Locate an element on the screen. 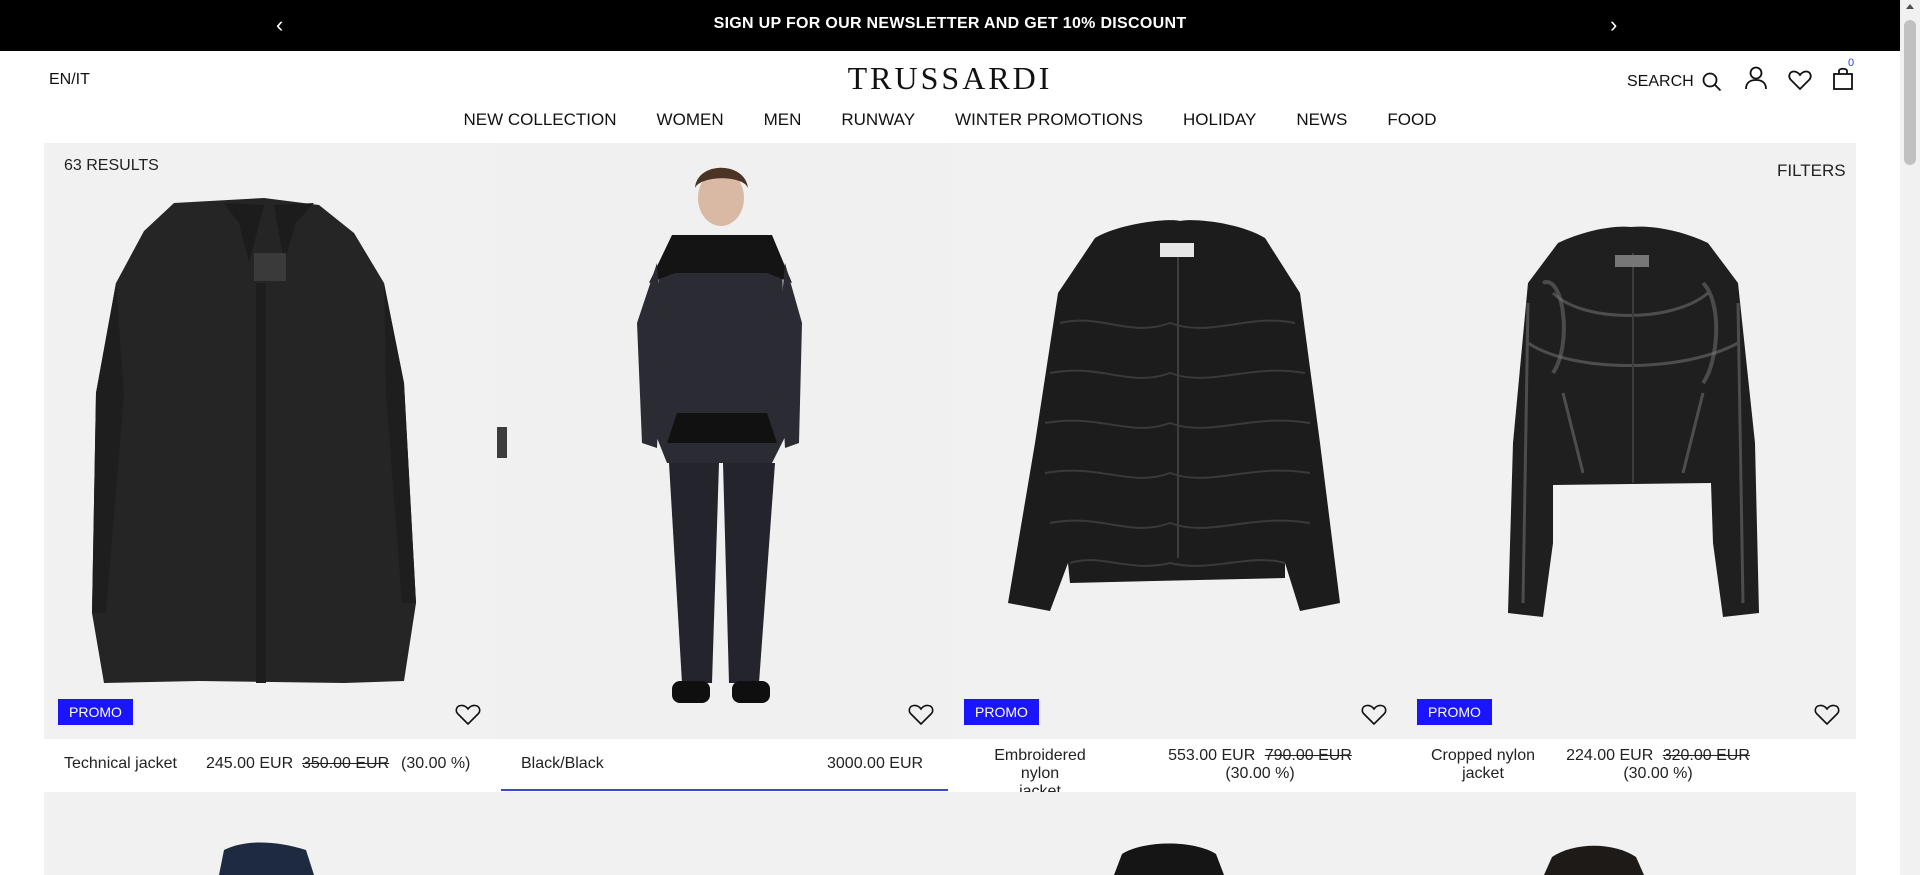  product-info: Black/Black 3000.00 EUR is located at coordinates (724, 765).